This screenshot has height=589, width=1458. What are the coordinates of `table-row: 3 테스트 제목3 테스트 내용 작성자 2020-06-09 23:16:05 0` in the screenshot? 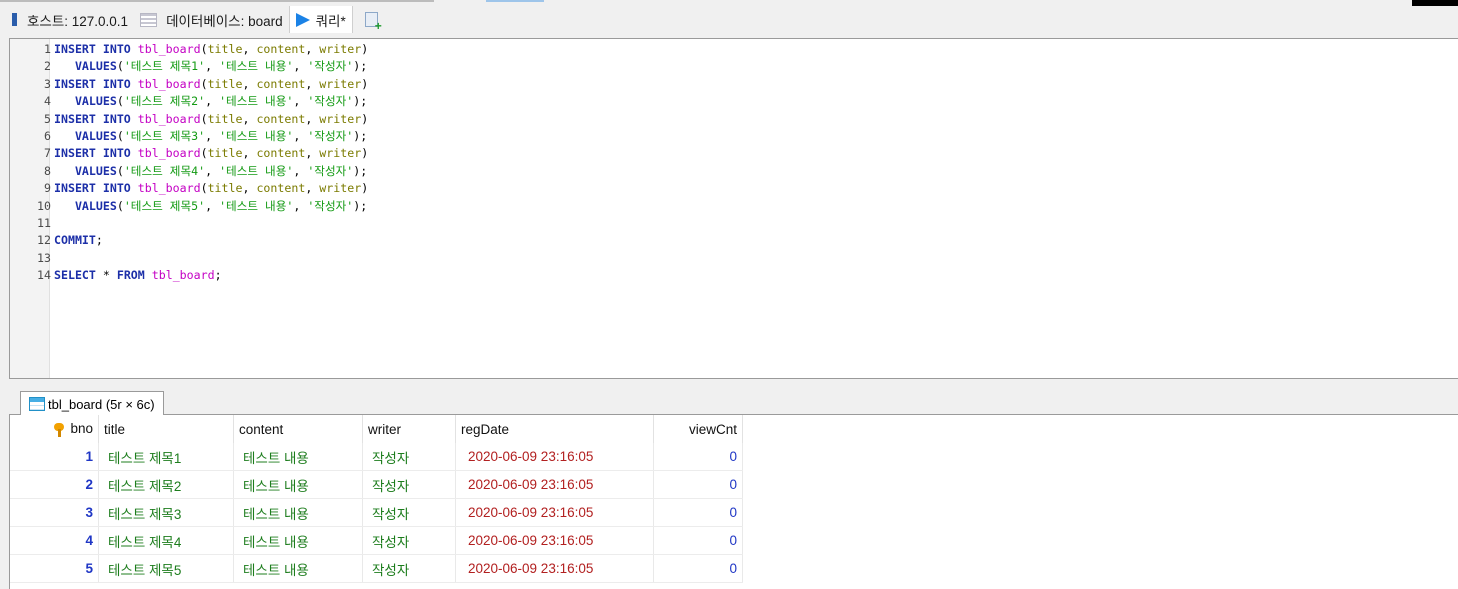 It's located at (376, 512).